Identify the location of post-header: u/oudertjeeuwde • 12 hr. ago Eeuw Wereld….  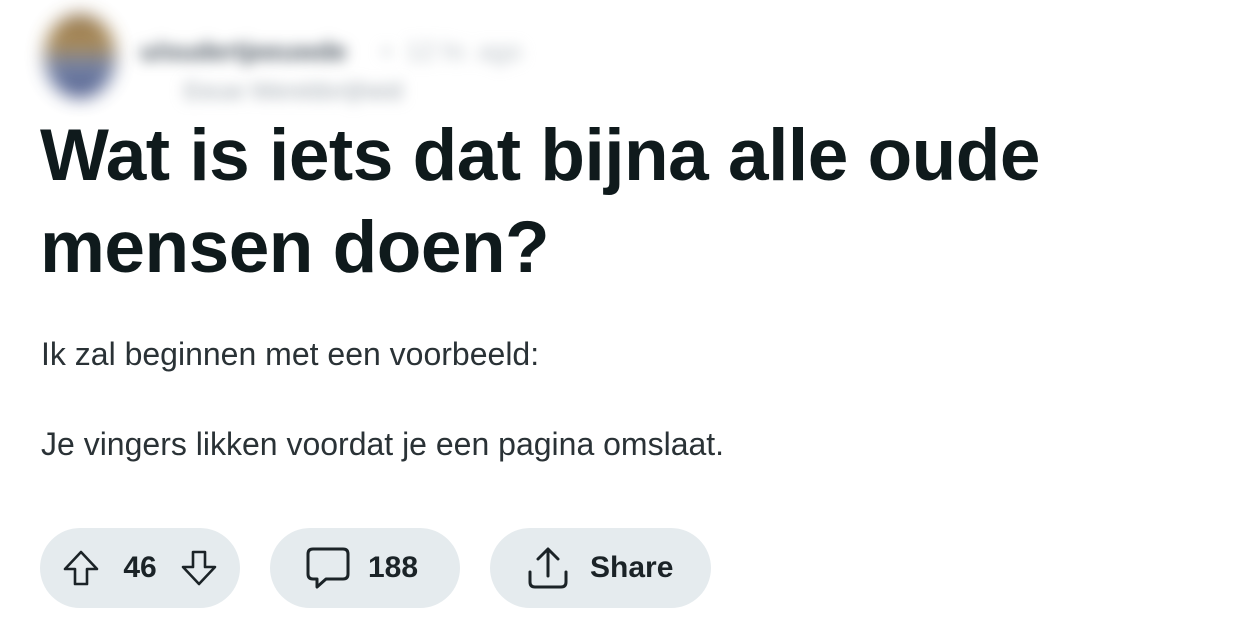
(304, 60).